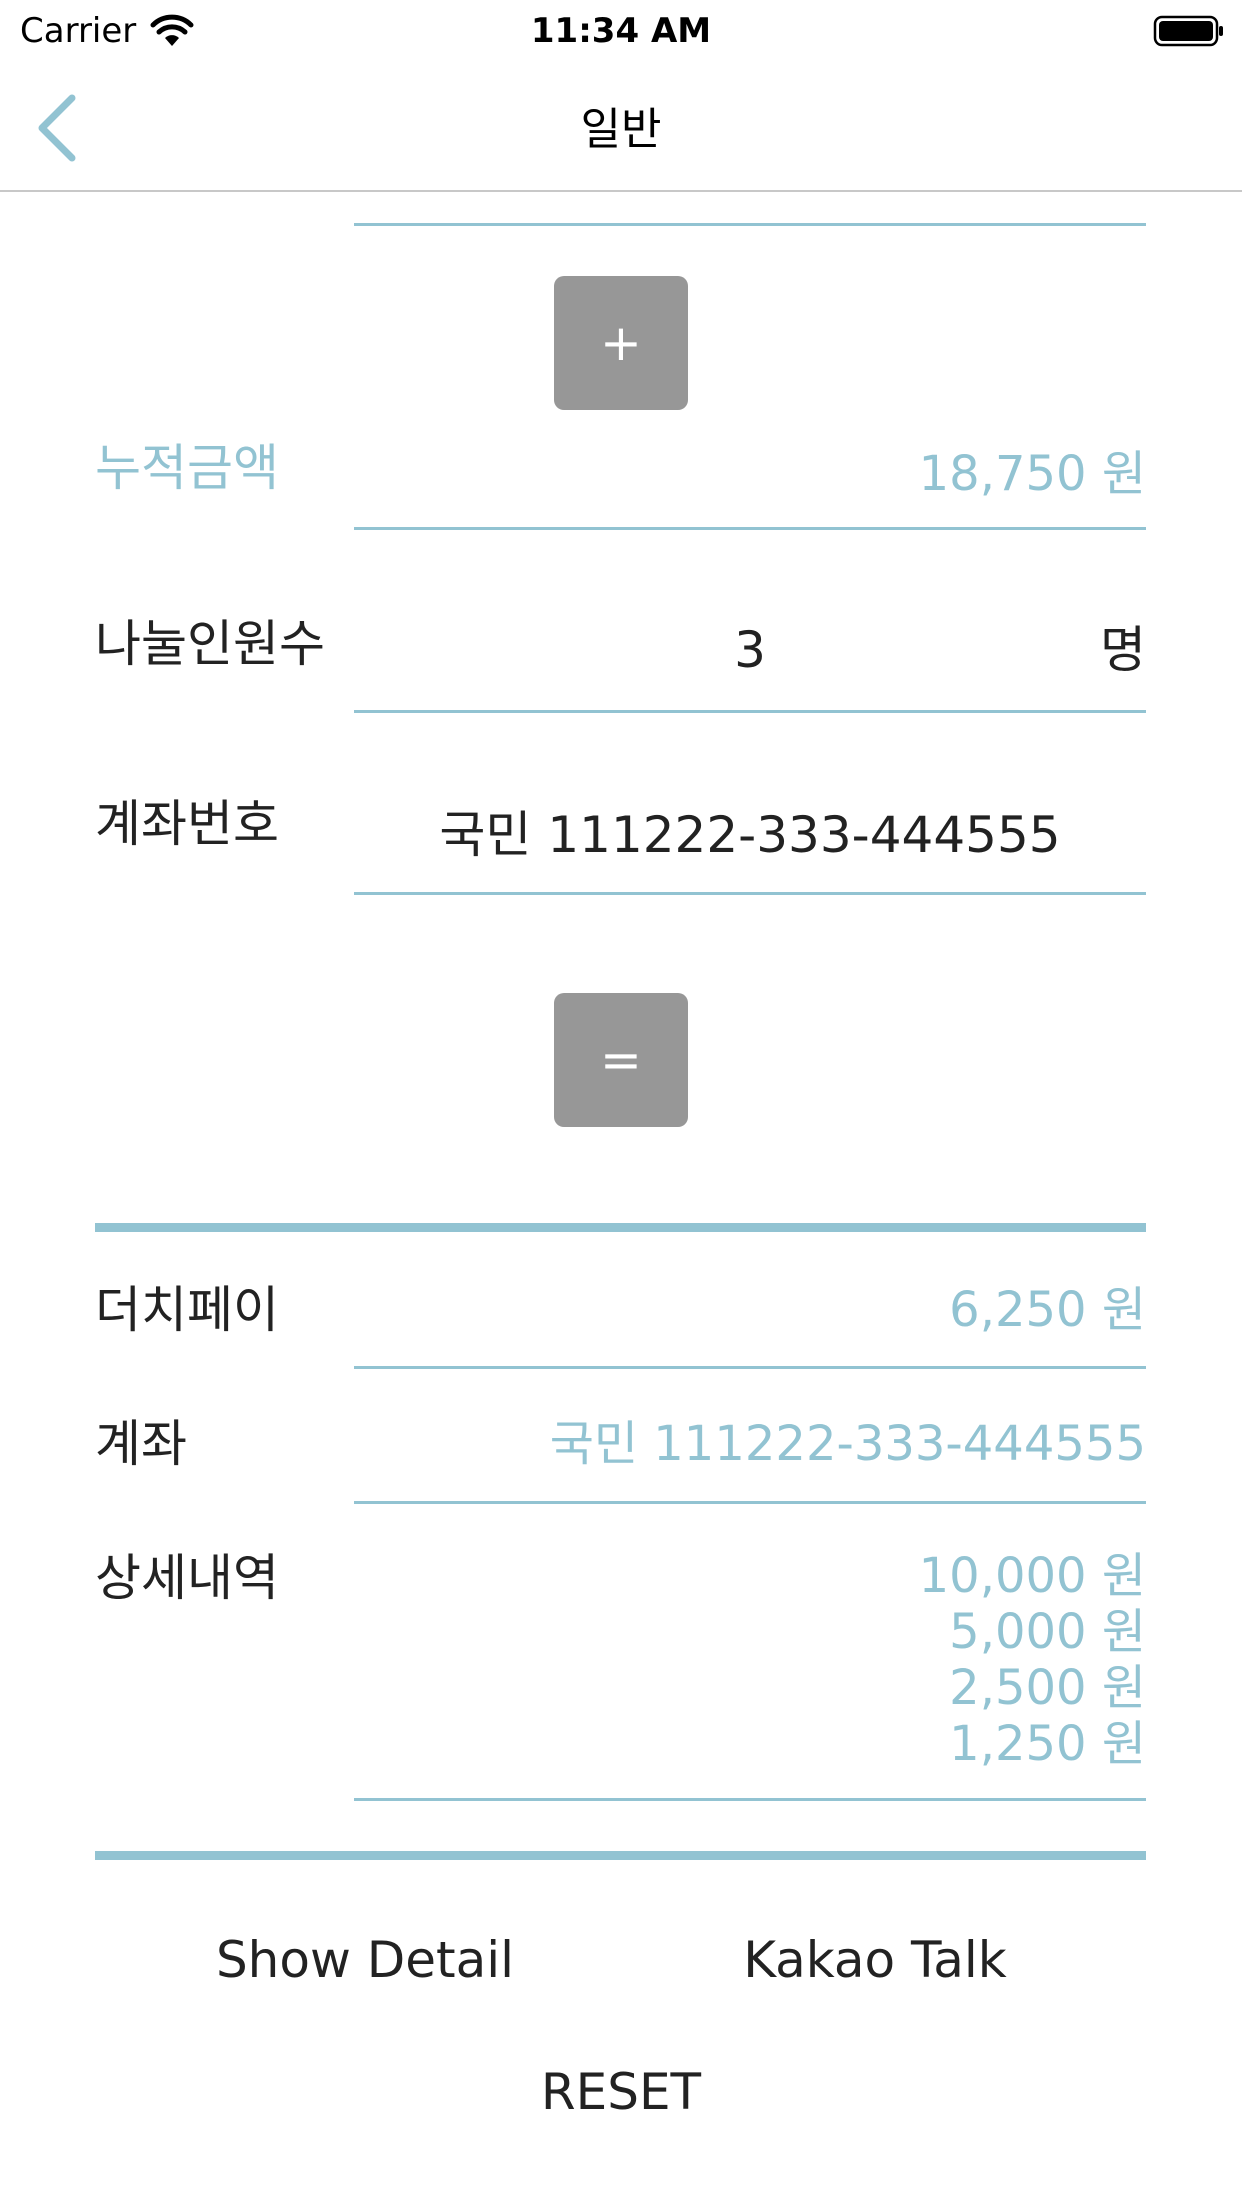 The image size is (1242, 2208). I want to click on account-label: 계좌, so click(141, 1444).